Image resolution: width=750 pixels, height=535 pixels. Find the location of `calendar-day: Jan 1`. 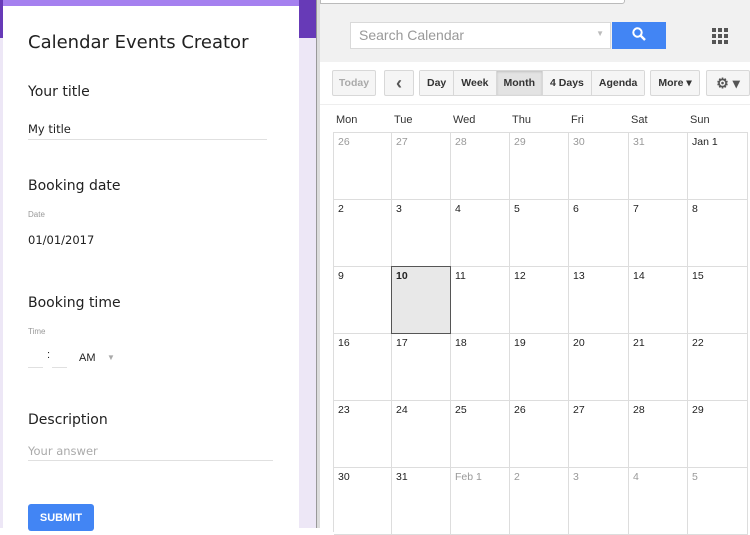

calendar-day: Jan 1 is located at coordinates (718, 166).